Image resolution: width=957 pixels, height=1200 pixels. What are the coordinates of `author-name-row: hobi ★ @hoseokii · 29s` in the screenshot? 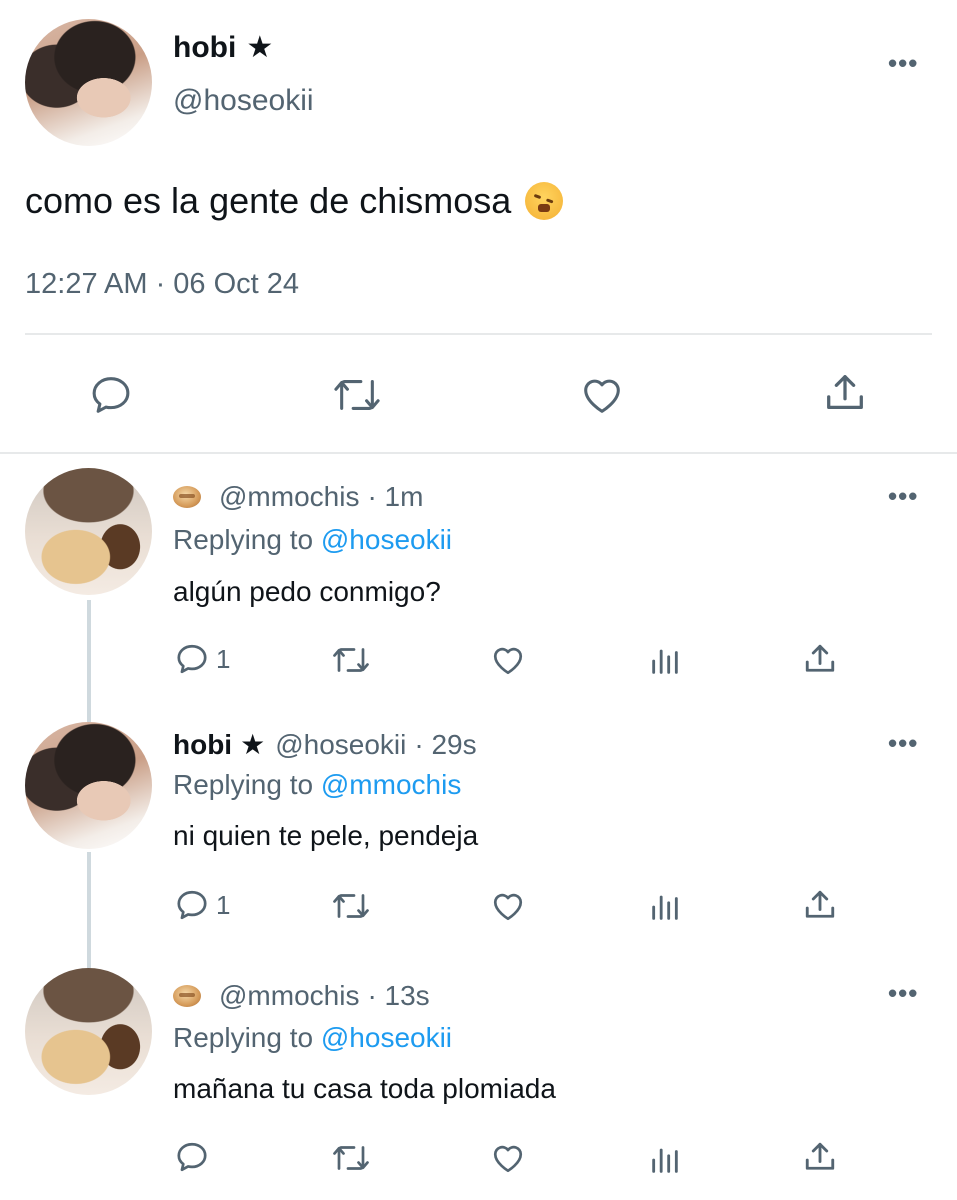 It's located at (325, 744).